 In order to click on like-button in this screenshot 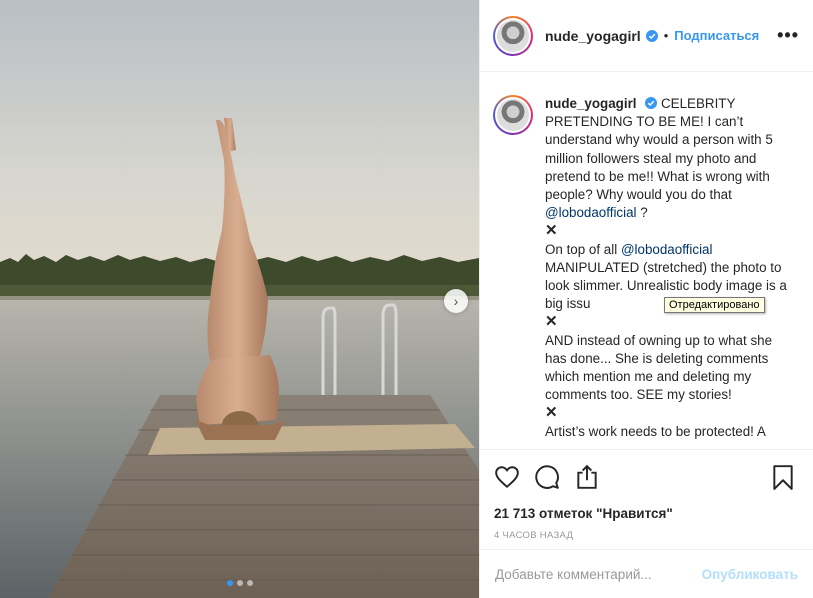, I will do `click(508, 478)`.